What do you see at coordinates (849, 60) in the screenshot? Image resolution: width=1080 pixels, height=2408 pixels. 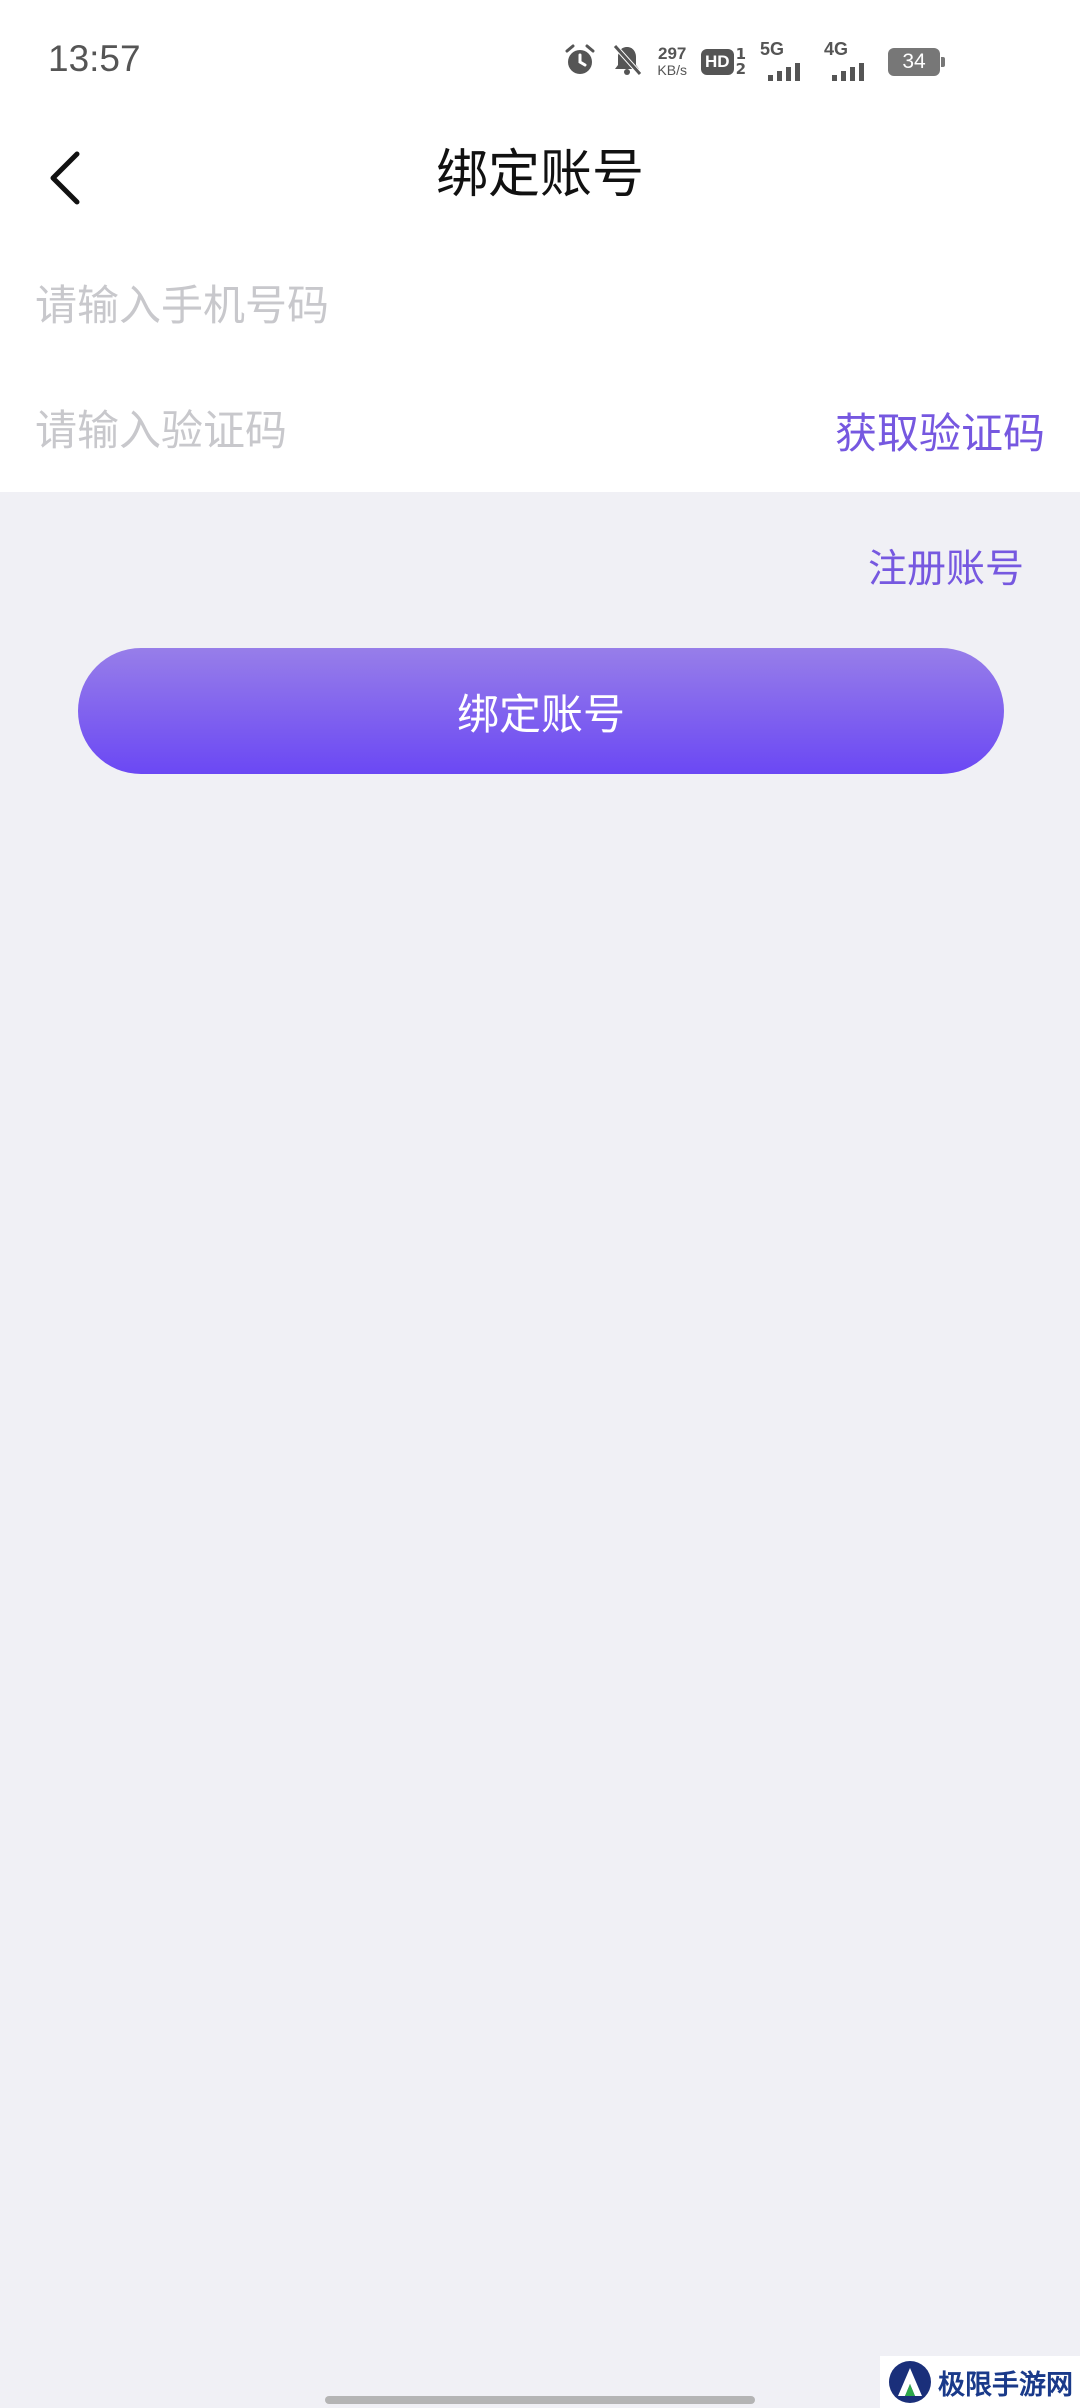 I see `signal-4g: 4G` at bounding box center [849, 60].